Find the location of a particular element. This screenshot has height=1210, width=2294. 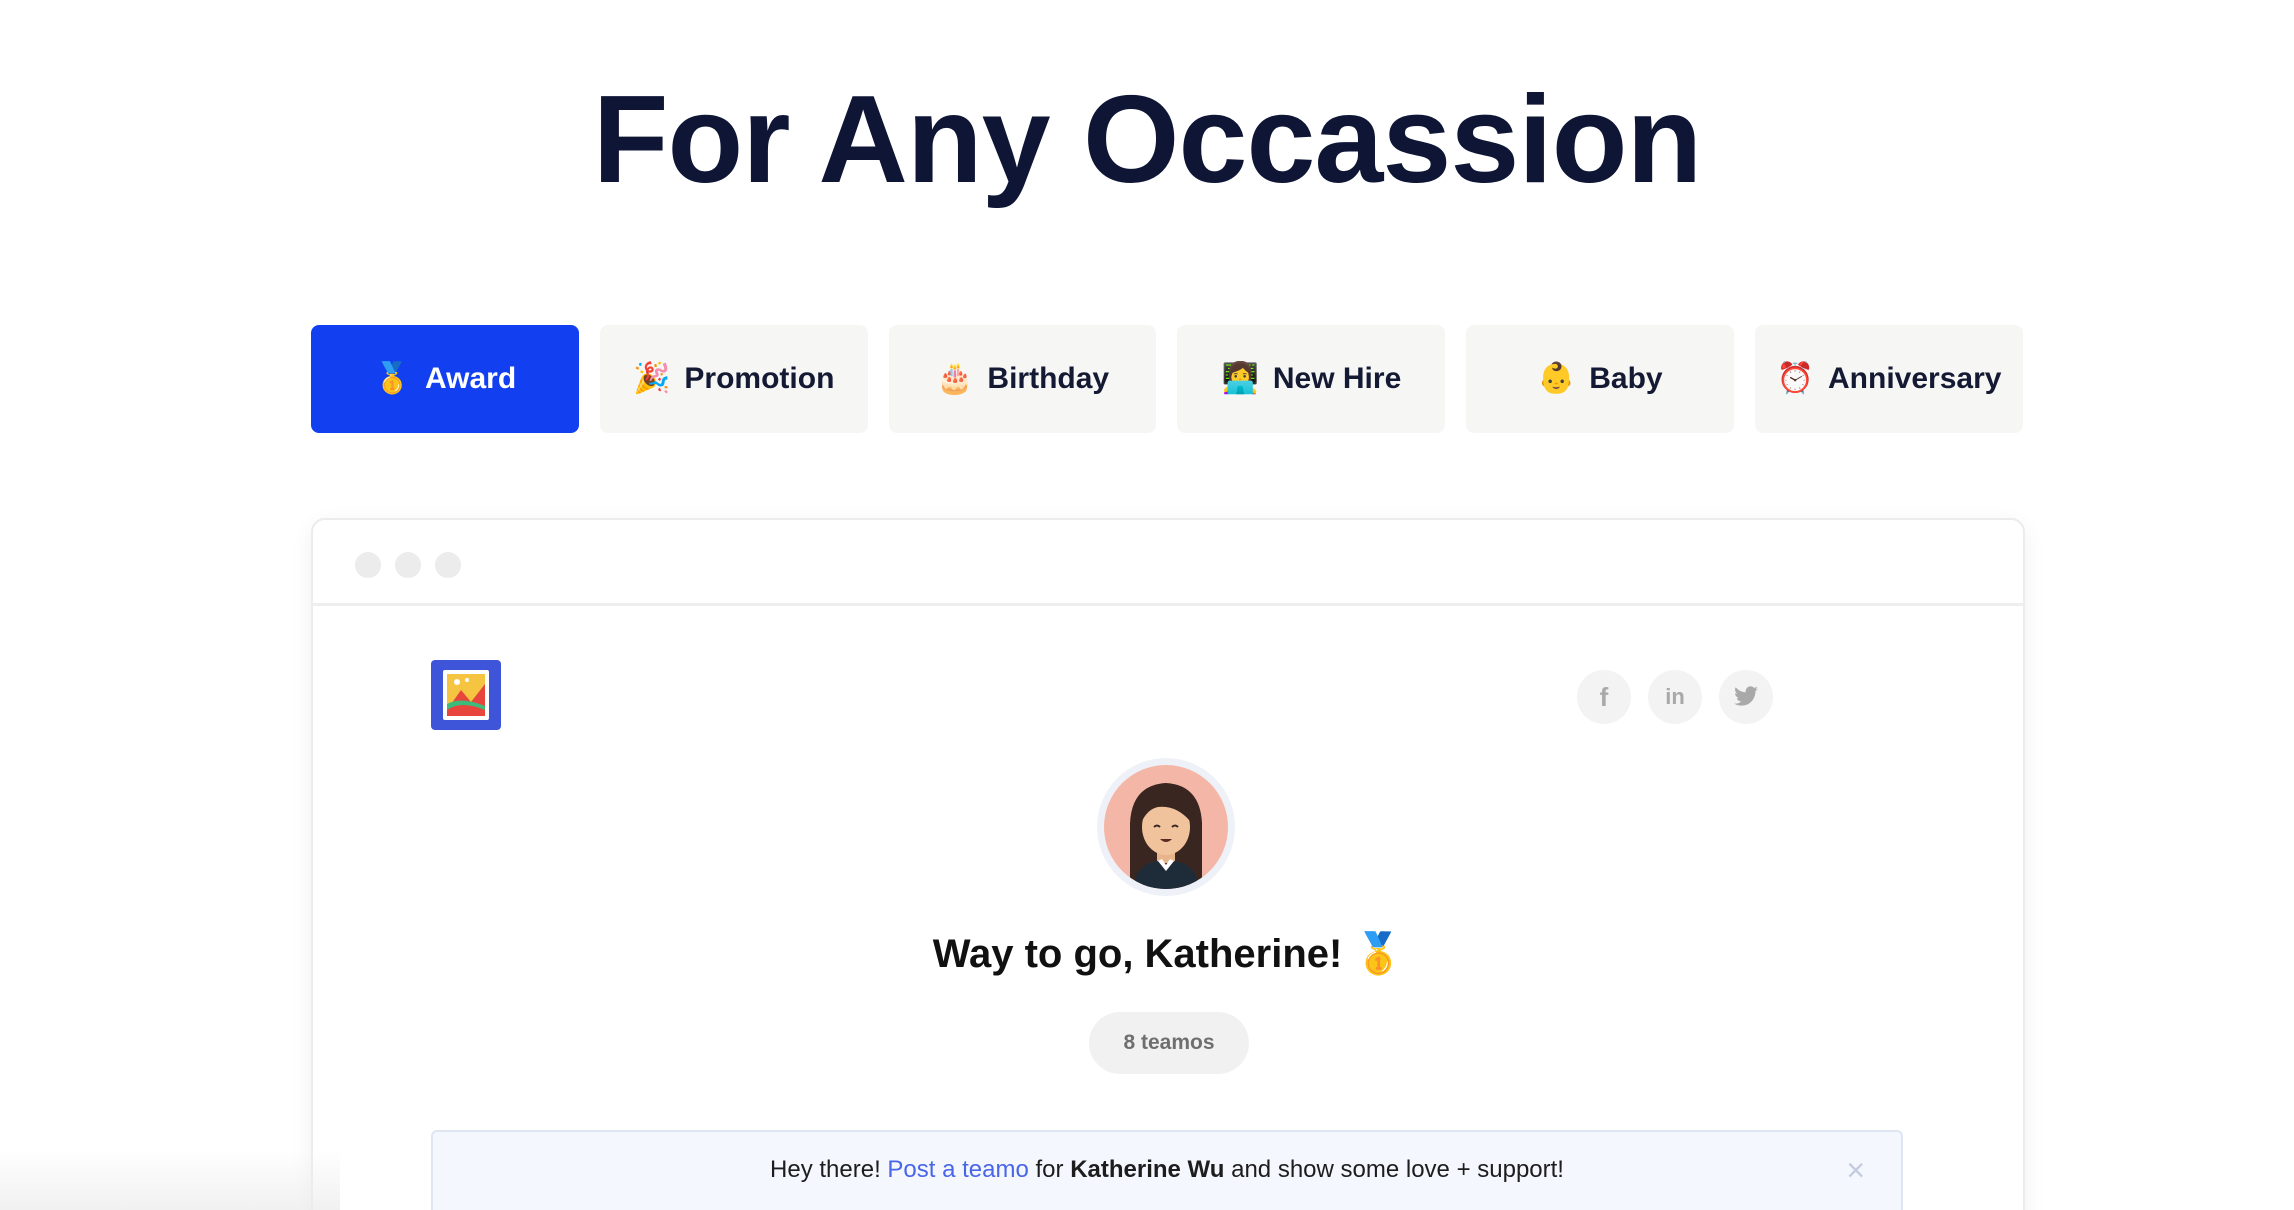

facebook-share-button: f is located at coordinates (1604, 697).